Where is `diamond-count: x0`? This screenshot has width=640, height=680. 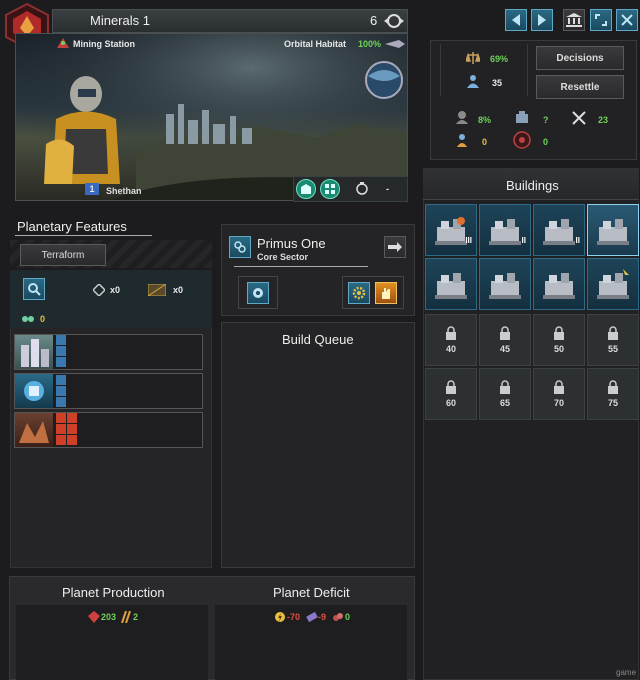
diamond-count: x0 is located at coordinates (115, 290).